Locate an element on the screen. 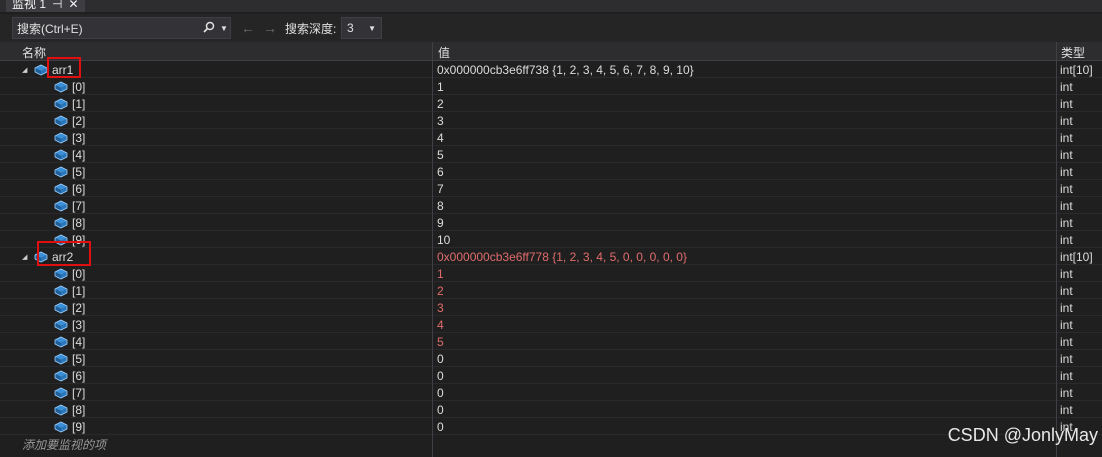  watch-row-element: [6] 0 int is located at coordinates (551, 375).